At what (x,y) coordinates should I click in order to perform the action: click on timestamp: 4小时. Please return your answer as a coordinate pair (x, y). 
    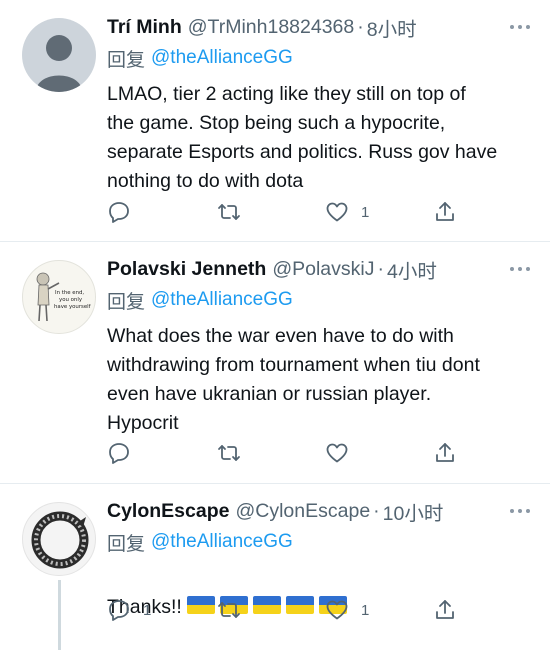
    Looking at the image, I should click on (412, 269).